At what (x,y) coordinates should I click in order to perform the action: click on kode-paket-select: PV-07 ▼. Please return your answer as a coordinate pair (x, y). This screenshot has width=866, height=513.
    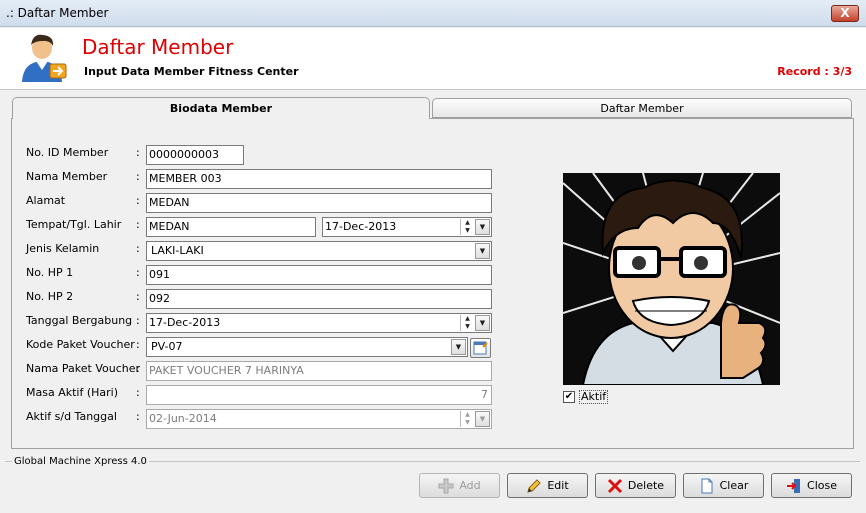
    Looking at the image, I should click on (307, 347).